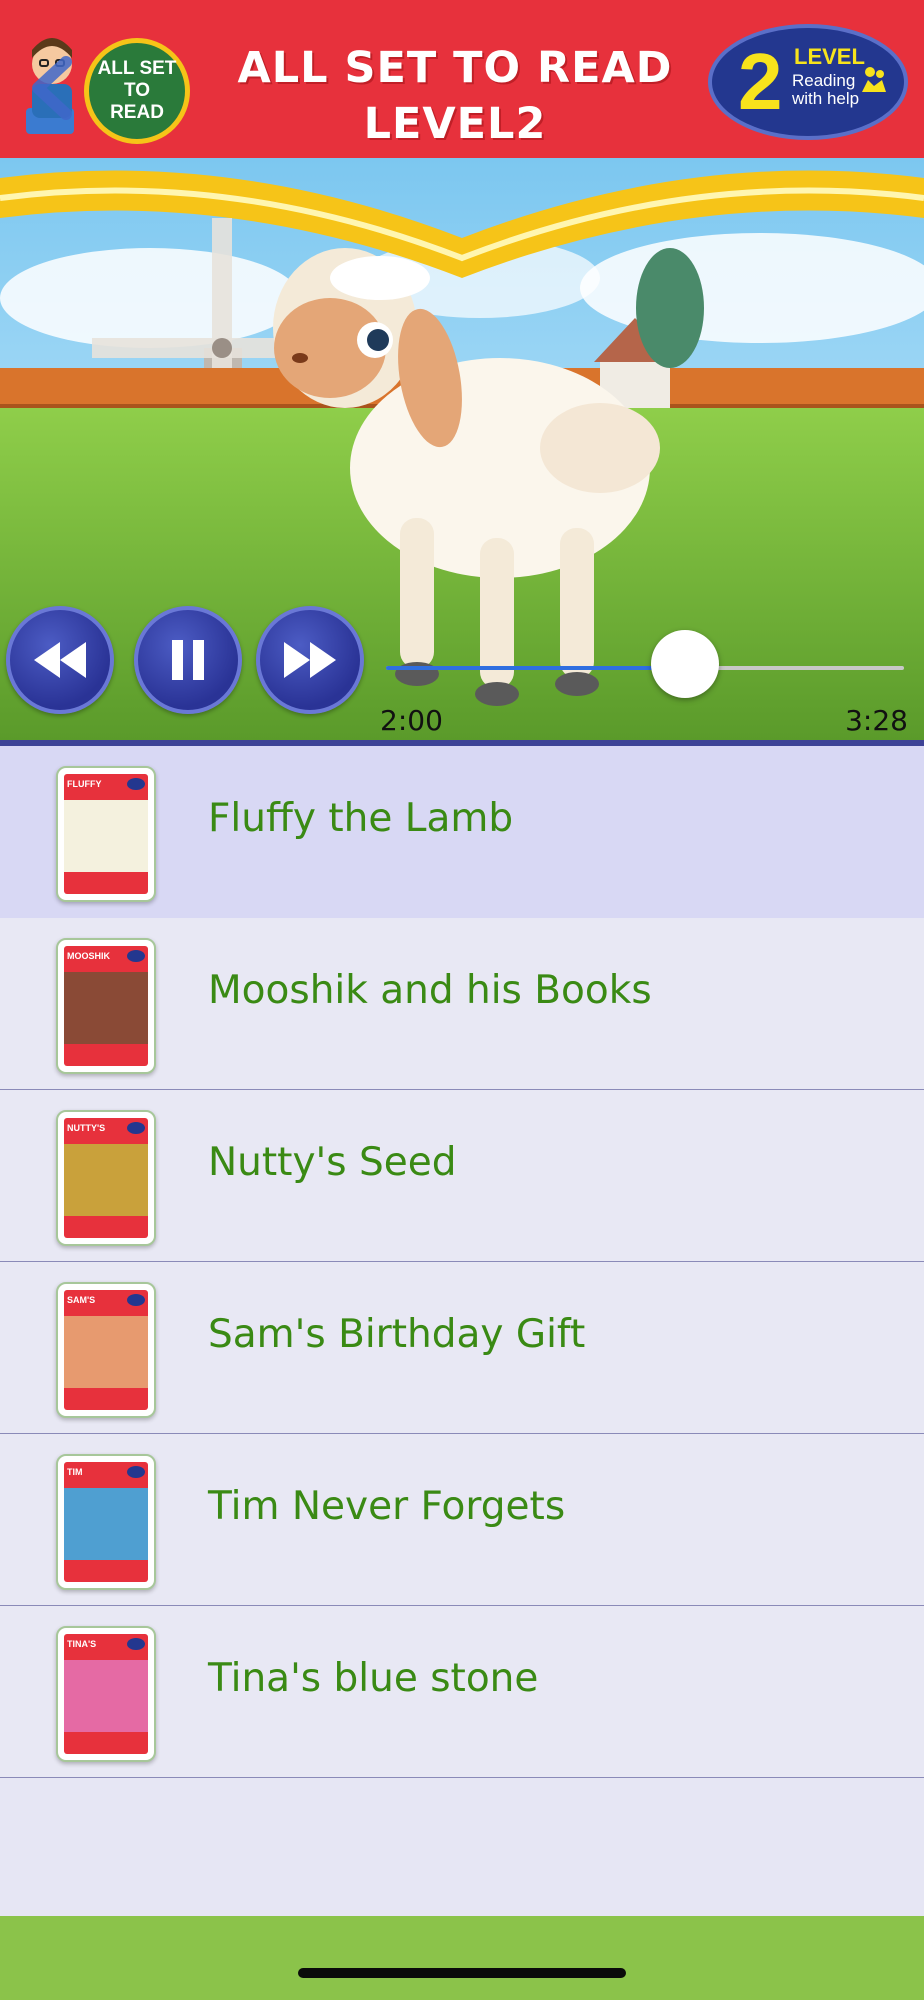 The height and width of the screenshot is (2000, 924). What do you see at coordinates (52, 88) in the screenshot?
I see `back-arrow-icon` at bounding box center [52, 88].